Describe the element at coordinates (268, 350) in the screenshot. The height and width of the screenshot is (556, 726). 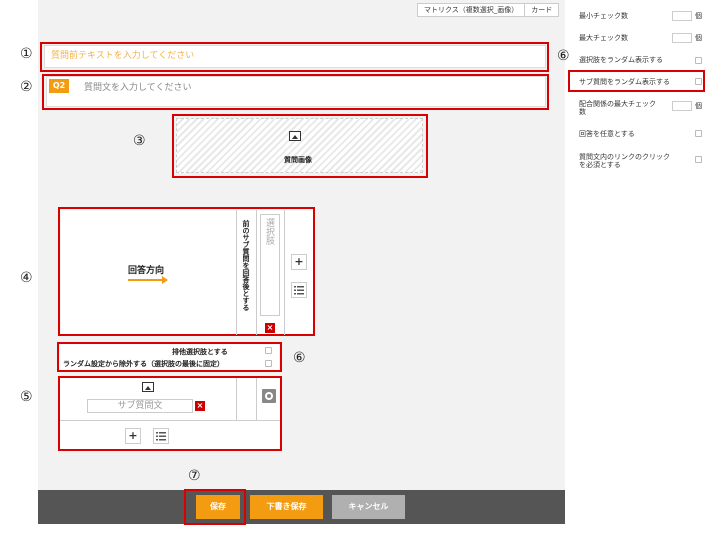
I see `exclusive-choice-checkbox` at that location.